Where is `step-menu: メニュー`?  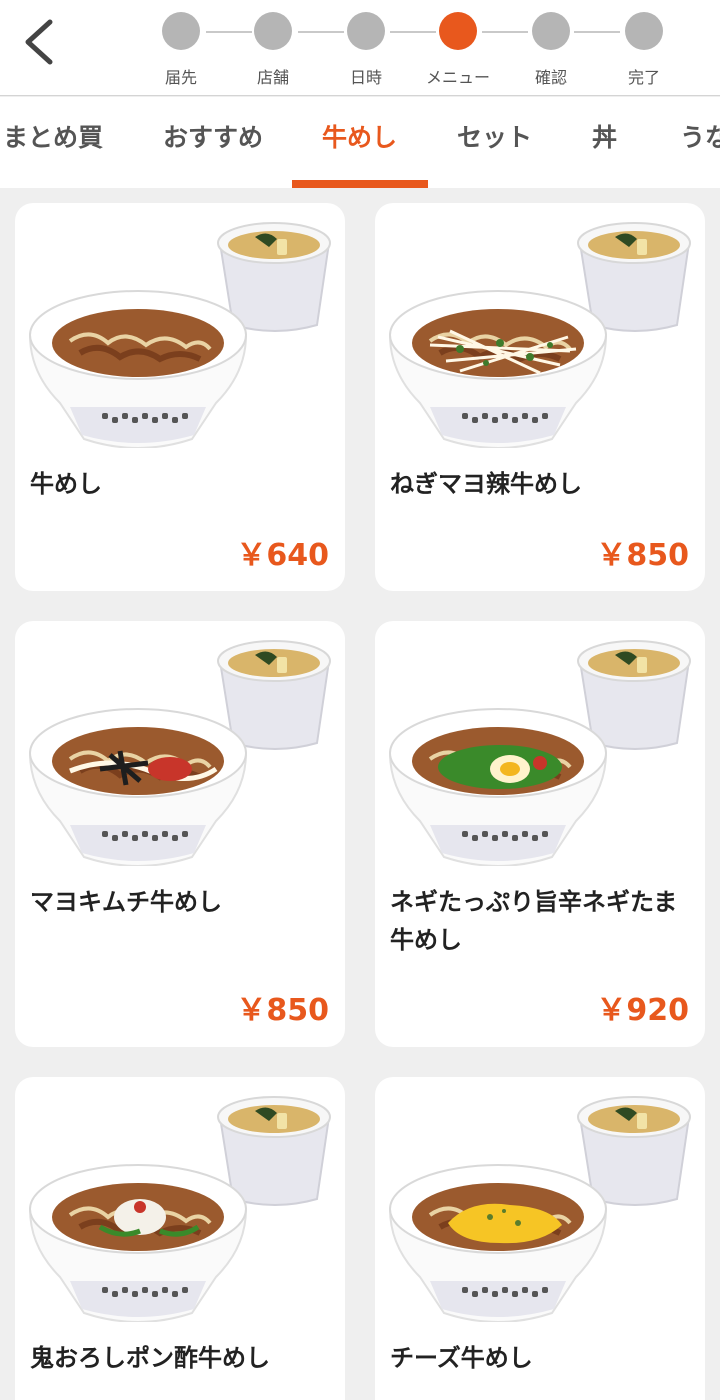 step-menu: メニュー is located at coordinates (458, 52).